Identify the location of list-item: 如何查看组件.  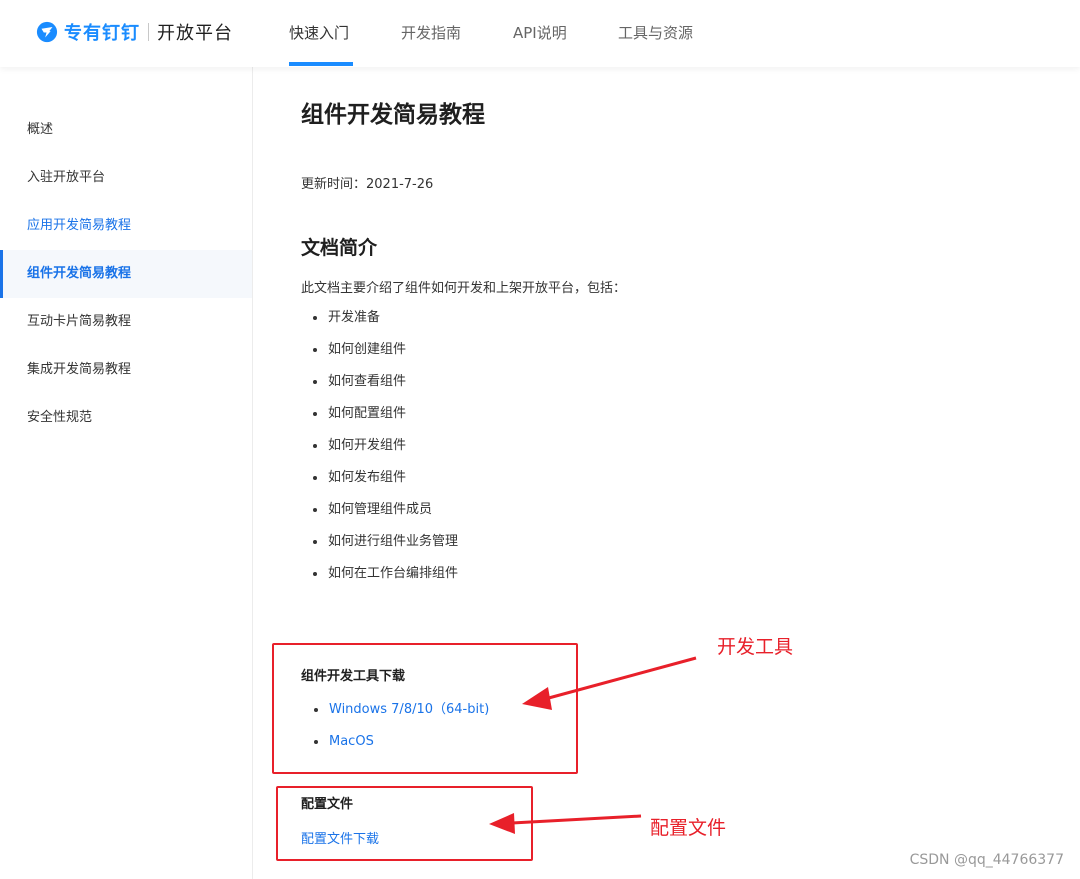
(379, 387).